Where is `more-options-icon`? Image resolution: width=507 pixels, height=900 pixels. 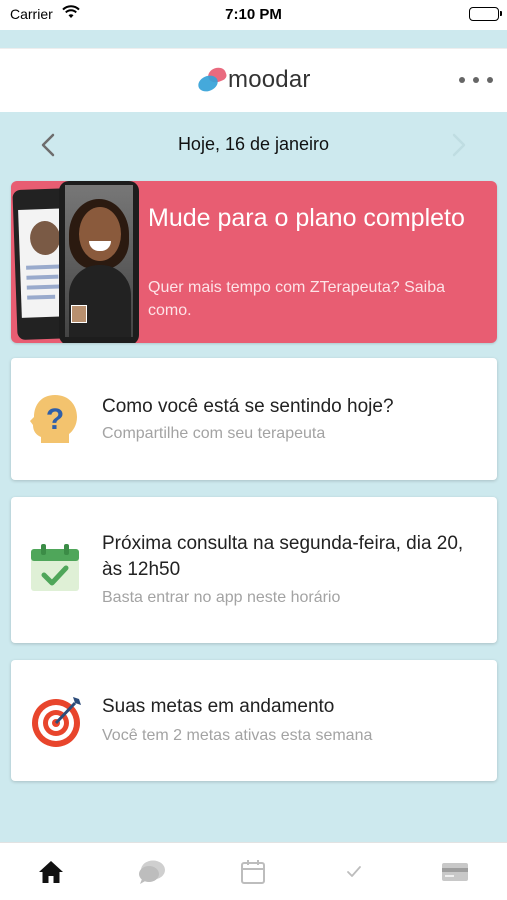 more-options-icon is located at coordinates (476, 80).